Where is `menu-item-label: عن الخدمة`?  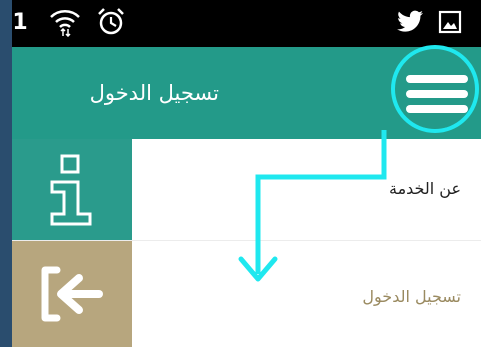 menu-item-label: عن الخدمة is located at coordinates (424, 188).